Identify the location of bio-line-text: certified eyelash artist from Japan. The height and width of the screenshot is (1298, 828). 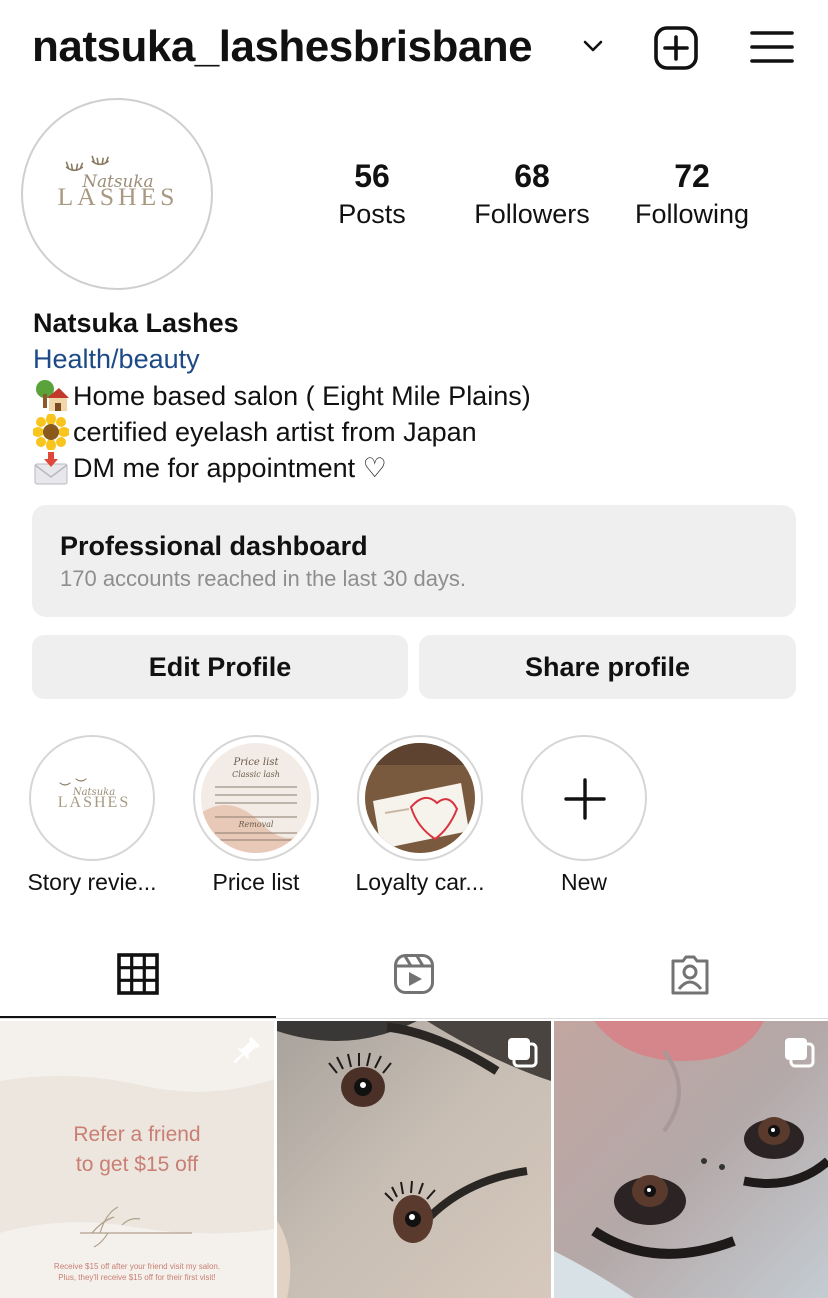
(275, 432).